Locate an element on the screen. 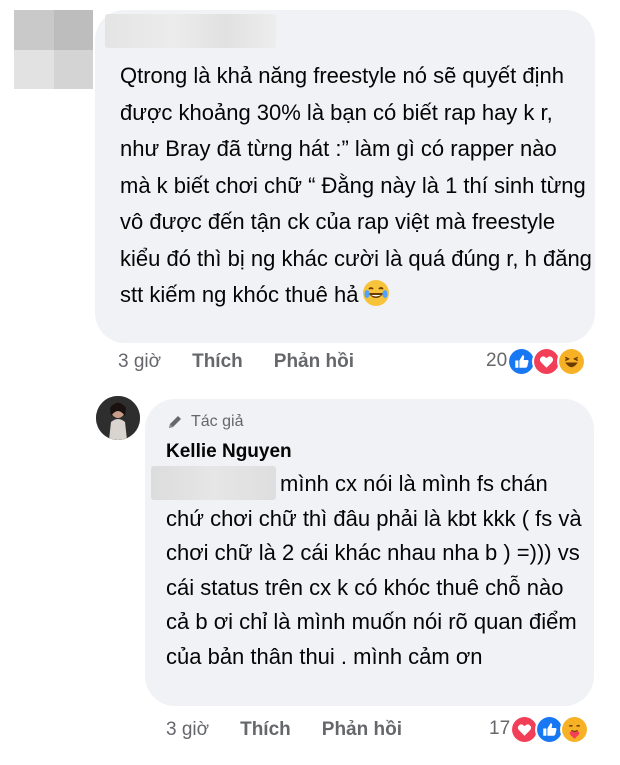 Image resolution: width=620 pixels, height=765 pixels. reaction-count: 17 is located at coordinates (500, 728).